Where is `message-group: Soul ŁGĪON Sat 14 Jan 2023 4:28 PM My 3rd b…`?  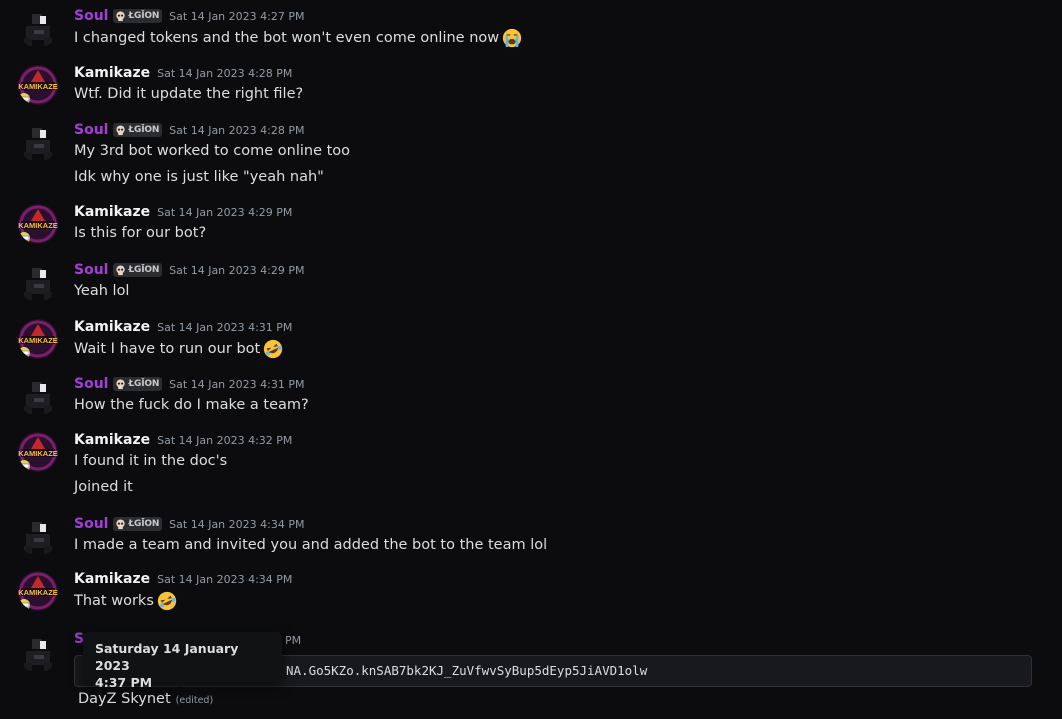 message-group: Soul ŁGĪON Sat 14 Jan 2023 4:28 PM My 3rd b… is located at coordinates (531, 152).